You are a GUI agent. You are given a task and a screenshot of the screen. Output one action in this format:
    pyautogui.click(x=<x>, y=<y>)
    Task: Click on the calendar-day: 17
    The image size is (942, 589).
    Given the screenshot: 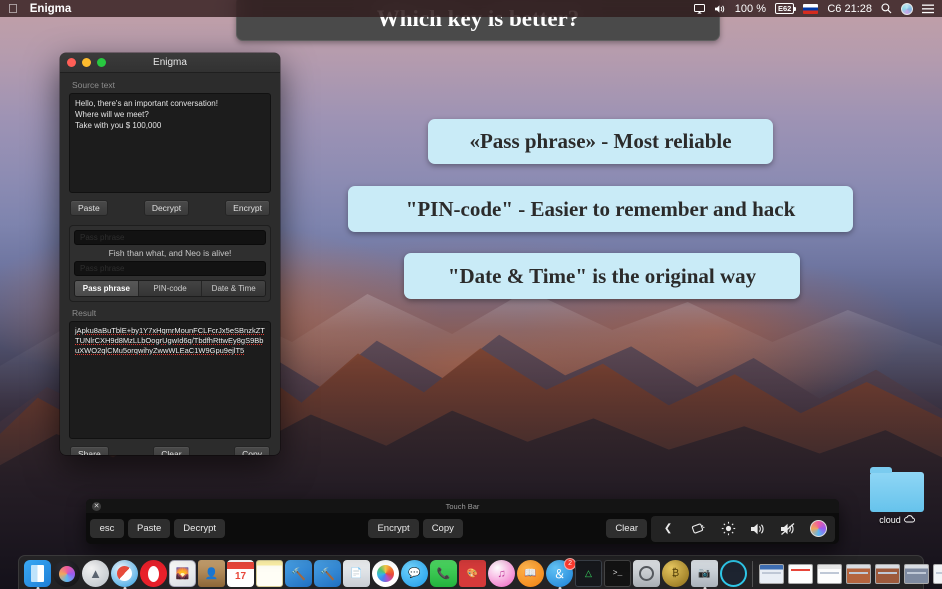 What is the action you would take?
    pyautogui.click(x=240, y=576)
    